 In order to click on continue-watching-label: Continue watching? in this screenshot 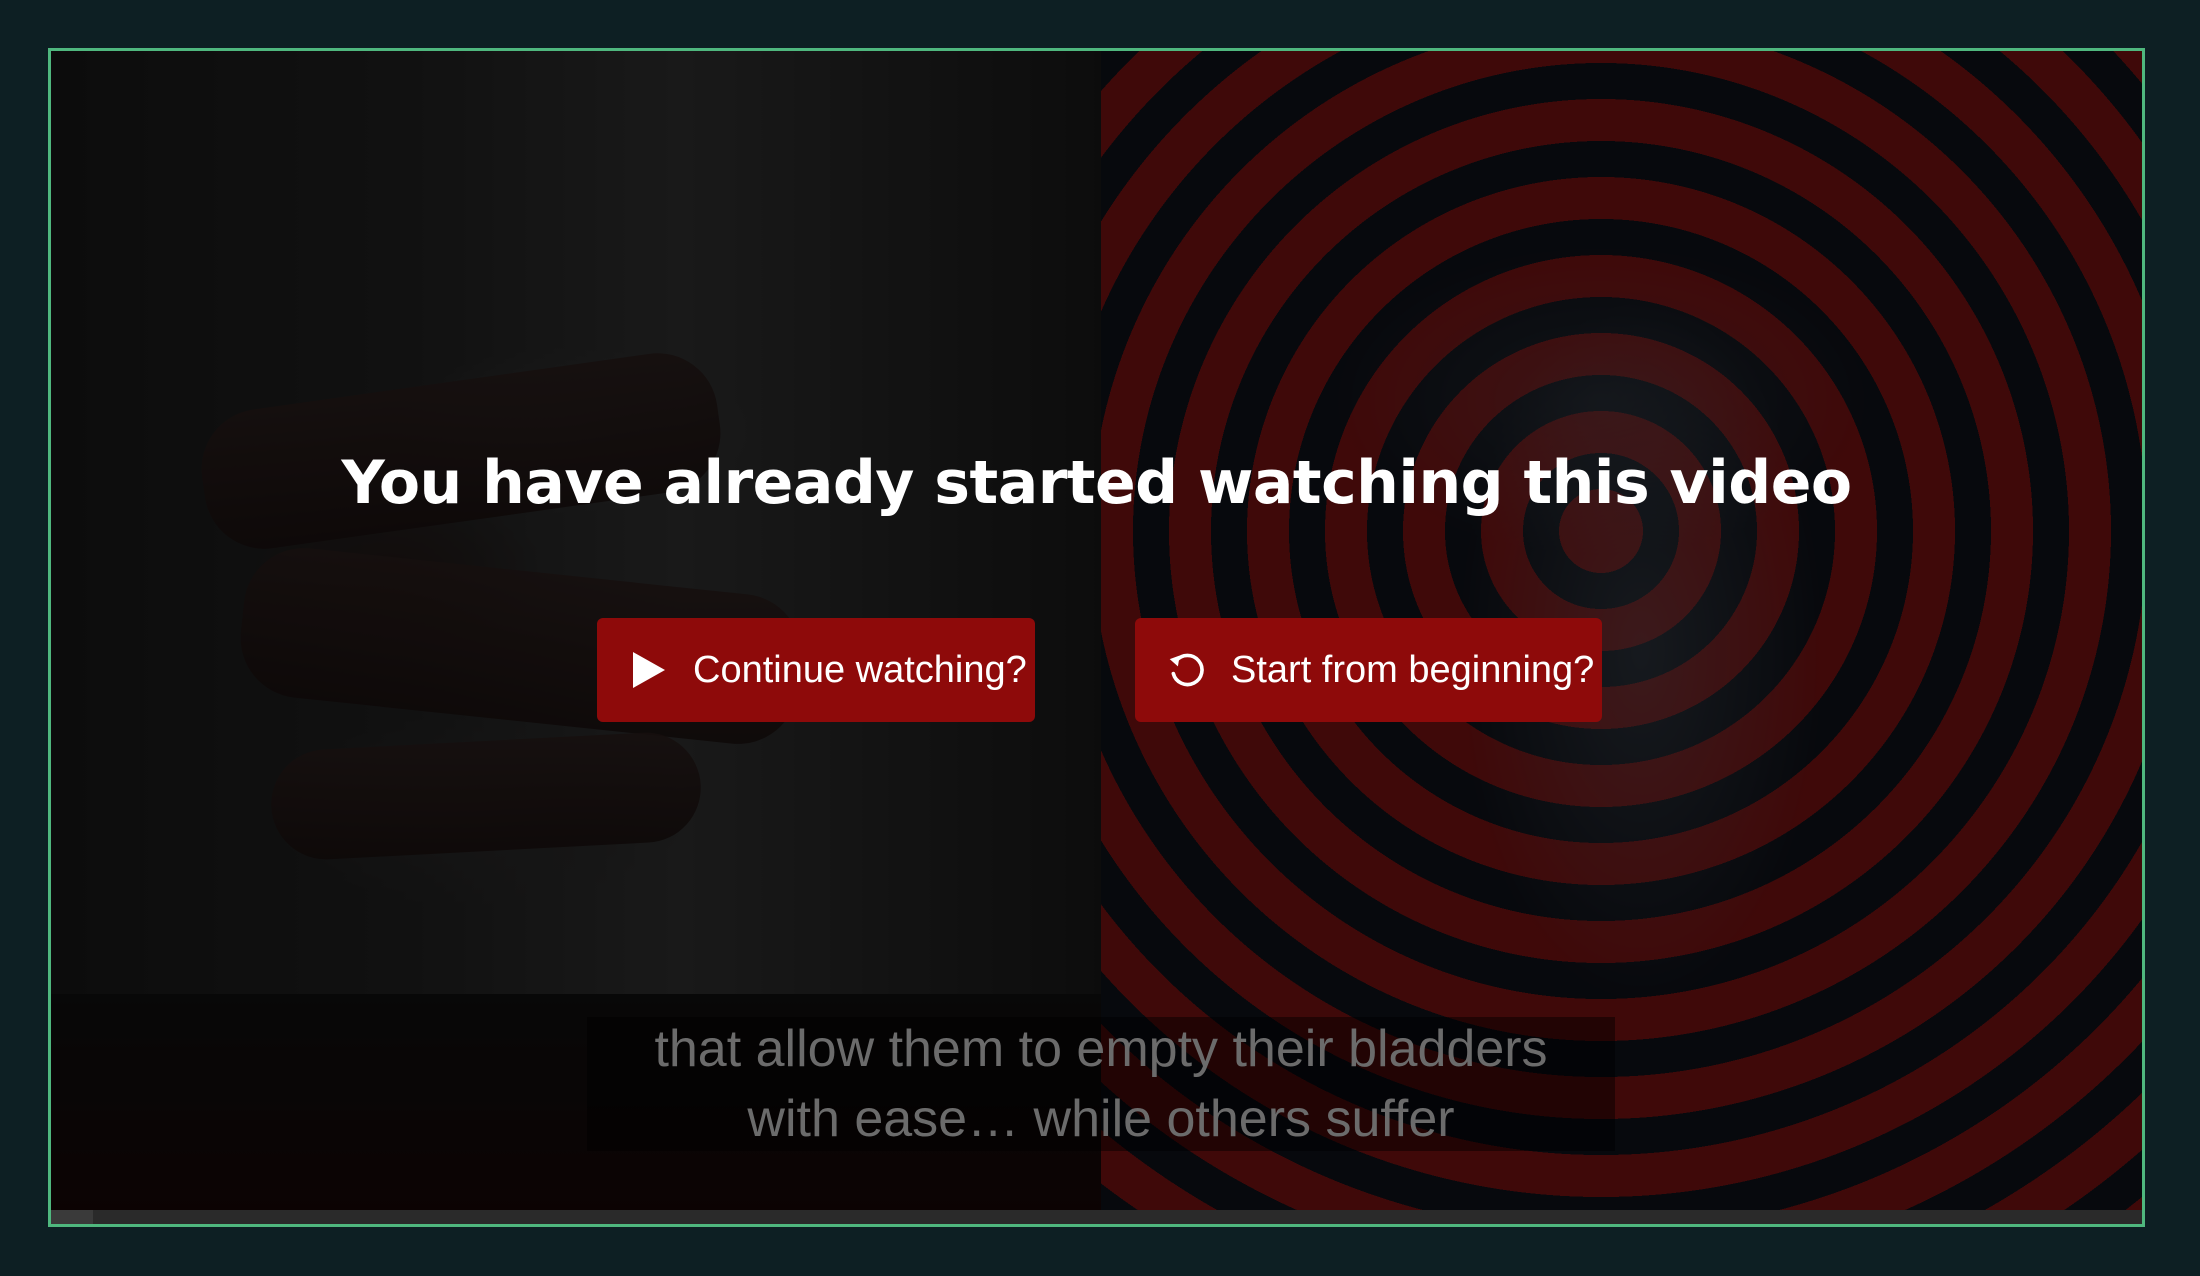, I will do `click(860, 669)`.